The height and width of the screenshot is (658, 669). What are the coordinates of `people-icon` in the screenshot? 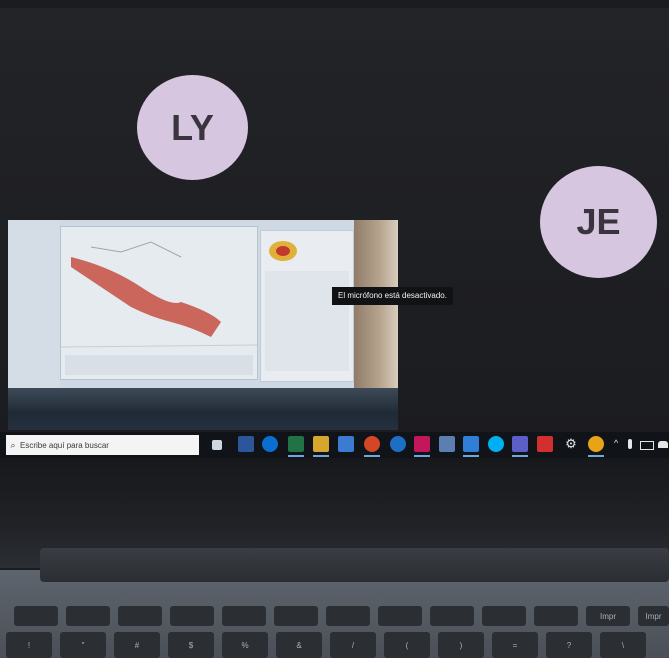 It's located at (471, 444).